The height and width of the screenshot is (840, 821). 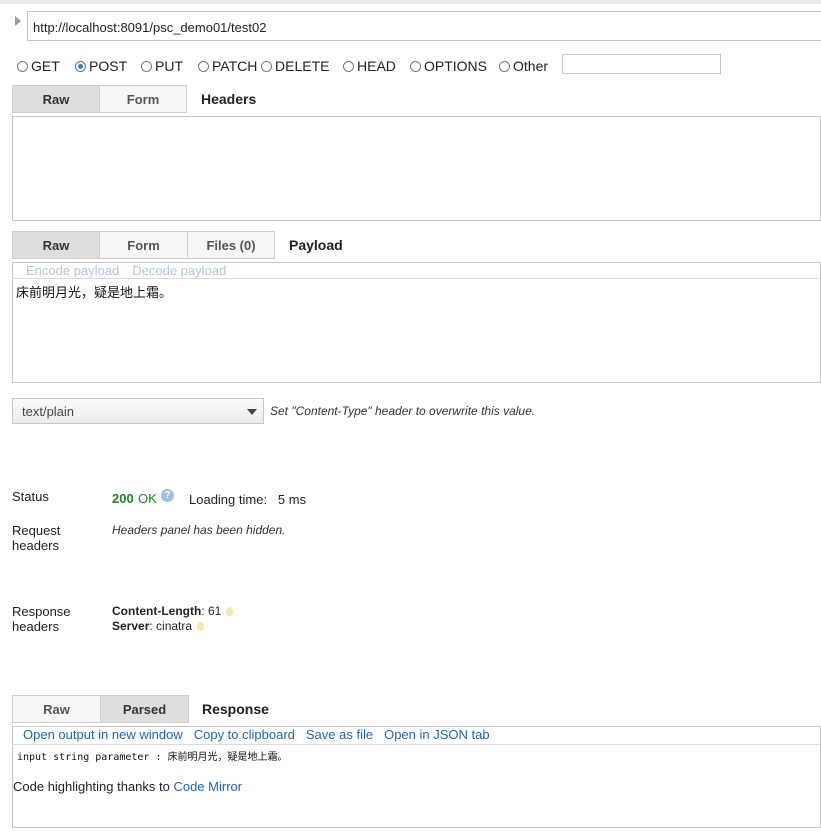 What do you see at coordinates (302, 66) in the screenshot?
I see `method-delete-label: DELETE` at bounding box center [302, 66].